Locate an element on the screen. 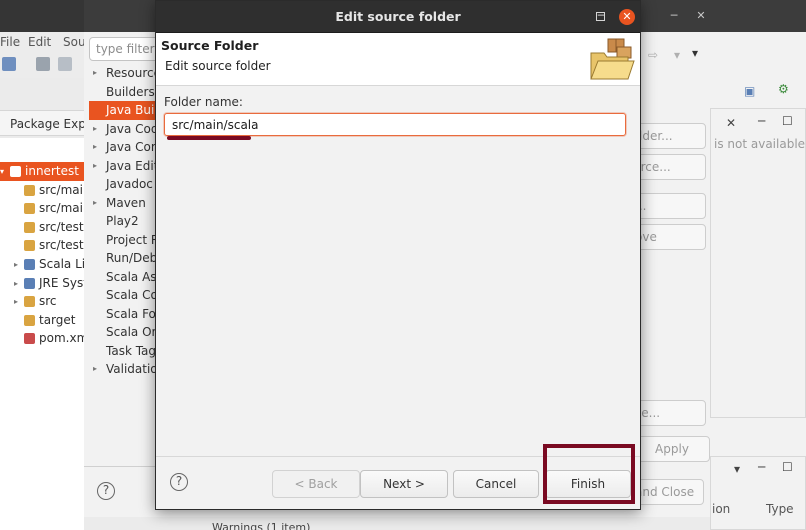 This screenshot has width=806, height=530. next-button: Next > is located at coordinates (404, 484).